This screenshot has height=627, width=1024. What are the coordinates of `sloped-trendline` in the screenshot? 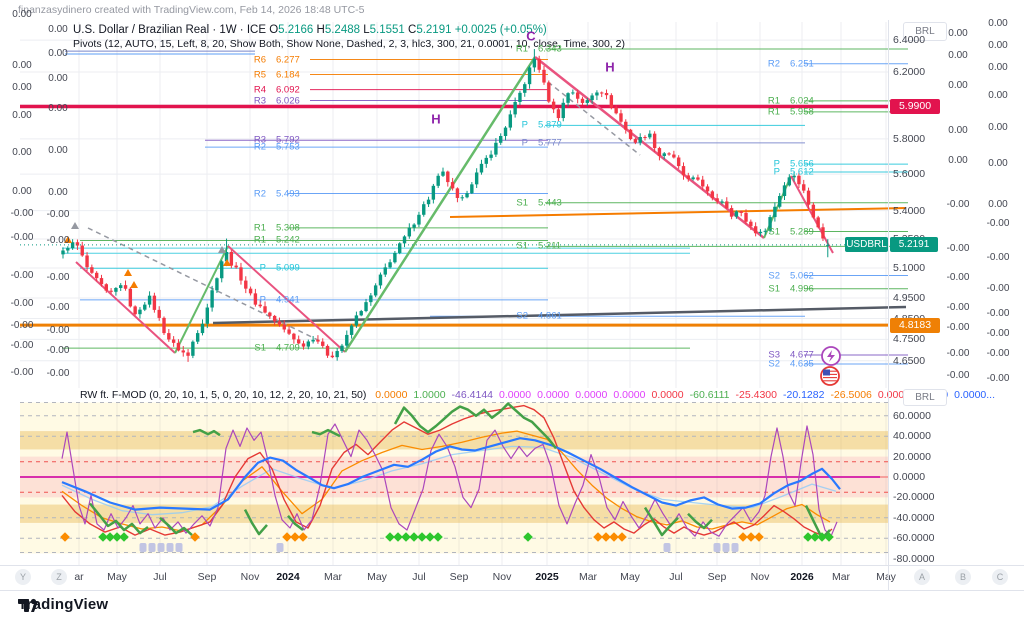 It's located at (678, 212).